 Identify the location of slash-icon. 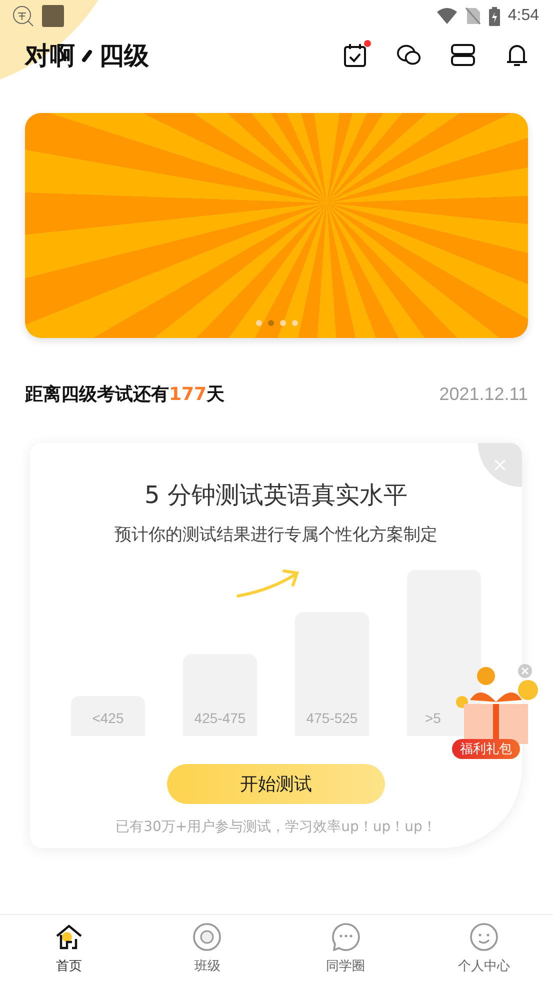
(87, 55).